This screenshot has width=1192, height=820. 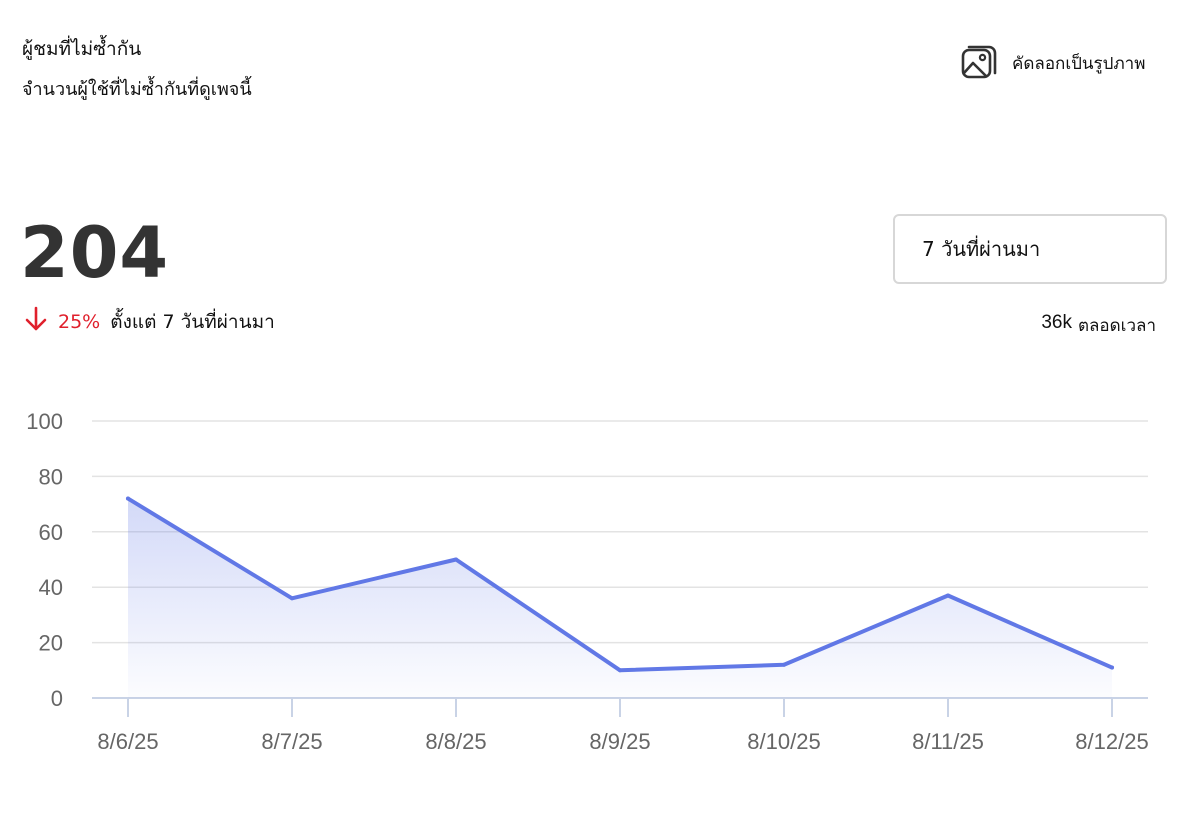 I want to click on change-period-text: ตั้งแต่ 7 วันที่ผ่านมา, so click(x=192, y=321).